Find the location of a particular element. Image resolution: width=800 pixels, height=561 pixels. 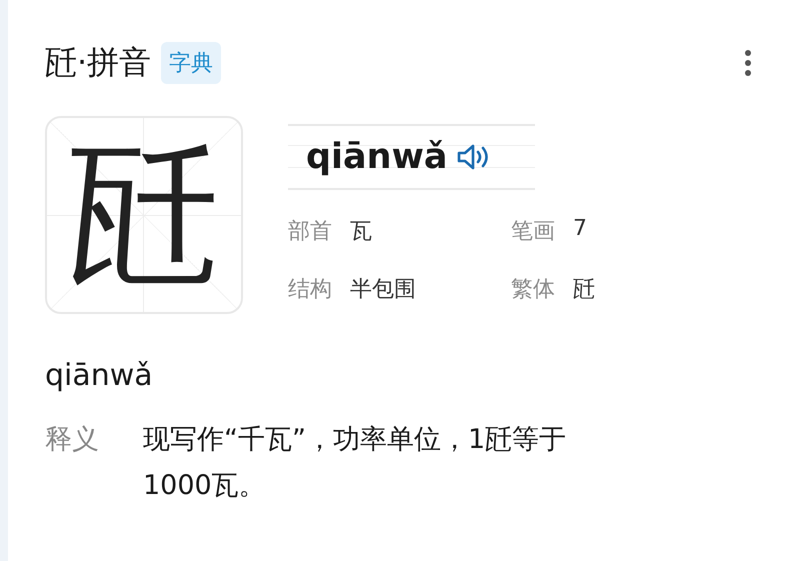

more-options-icon is located at coordinates (748, 63).